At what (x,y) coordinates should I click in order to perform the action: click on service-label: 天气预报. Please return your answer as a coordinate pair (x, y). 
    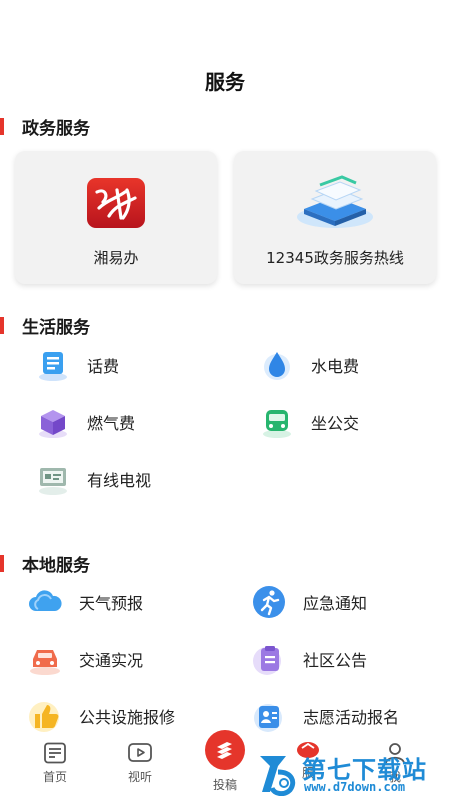
    Looking at the image, I should click on (111, 603).